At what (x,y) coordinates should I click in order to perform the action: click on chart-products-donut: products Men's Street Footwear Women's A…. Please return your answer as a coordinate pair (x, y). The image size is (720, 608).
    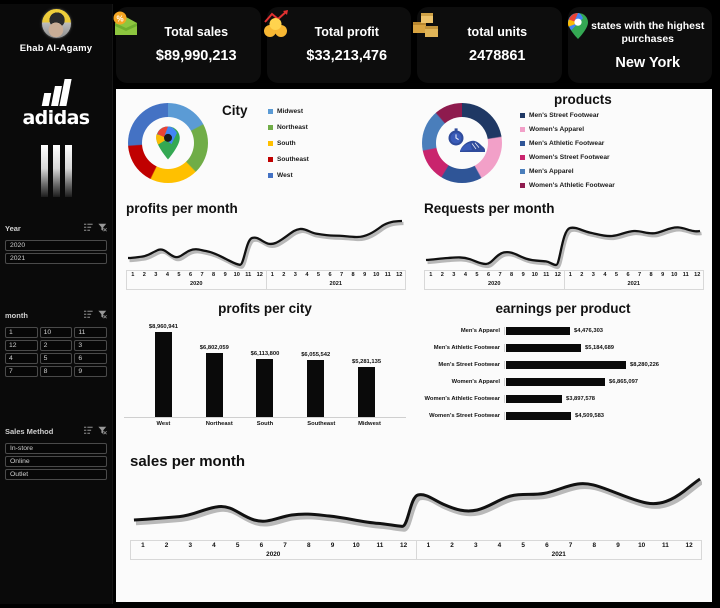
    Looking at the image, I should click on (563, 143).